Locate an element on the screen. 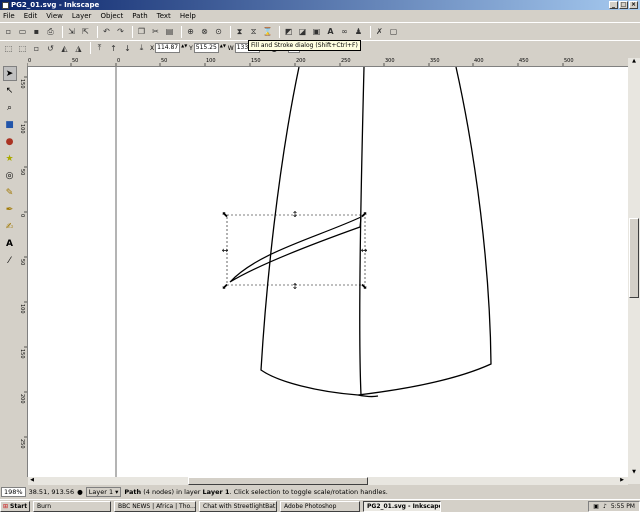 This screenshot has height=512, width=640. pen-icon: ✒ is located at coordinates (10, 209).